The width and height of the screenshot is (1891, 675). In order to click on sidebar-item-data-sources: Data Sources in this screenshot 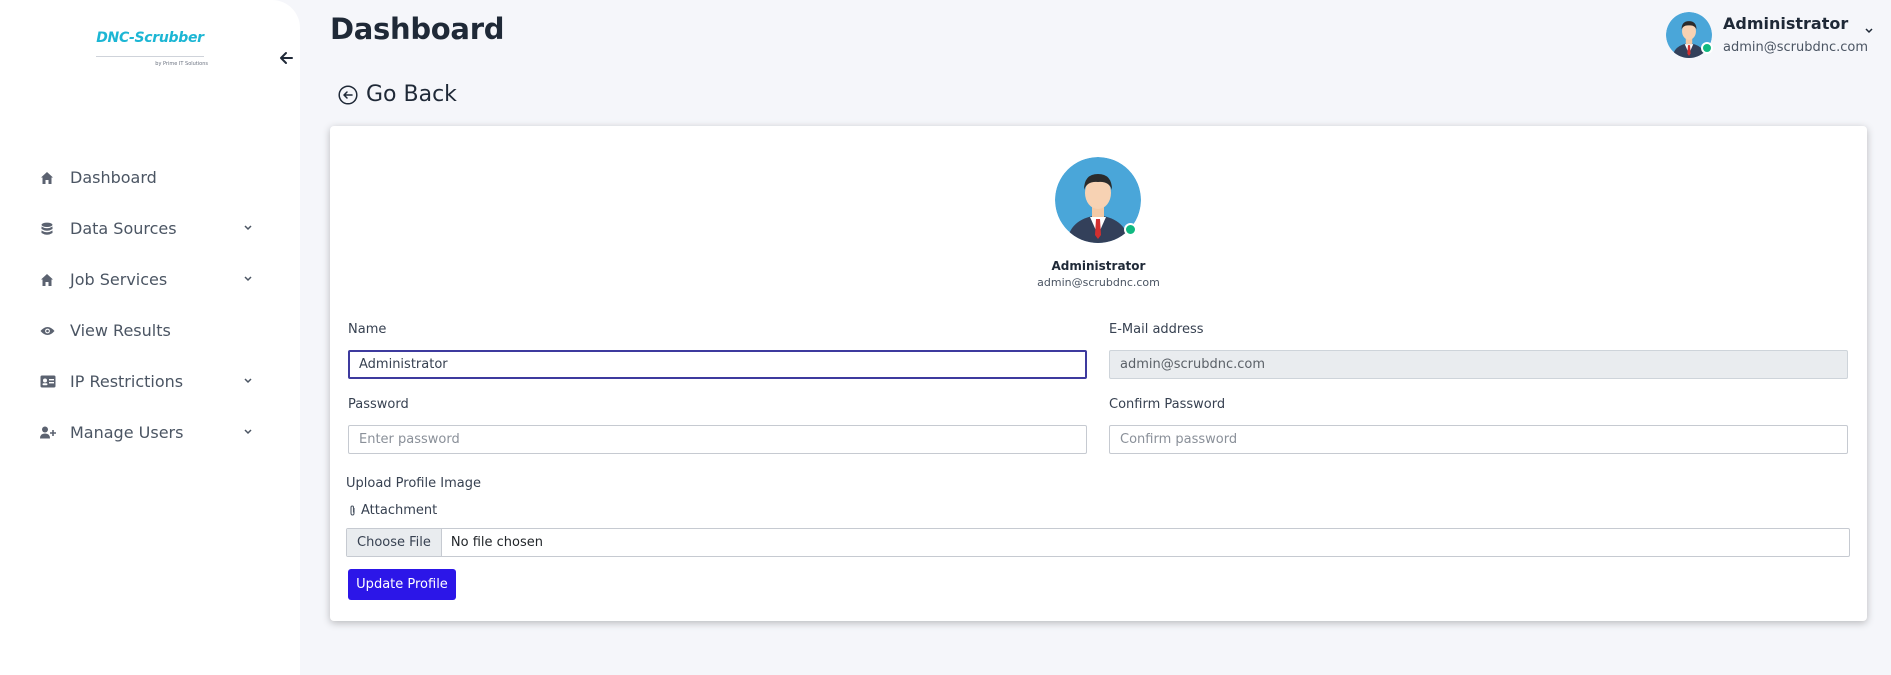, I will do `click(150, 228)`.